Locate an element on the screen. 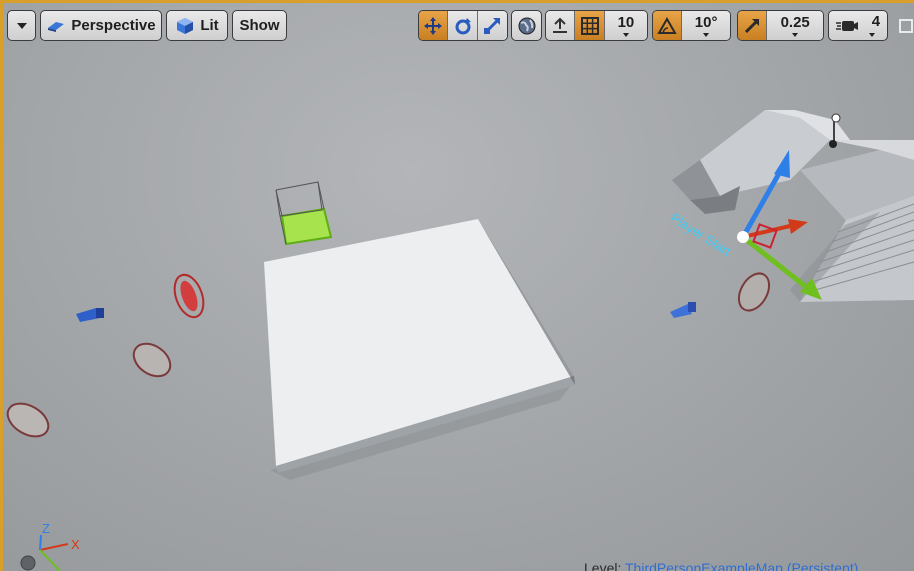  rotation-snap-value: 10° is located at coordinates (706, 22).